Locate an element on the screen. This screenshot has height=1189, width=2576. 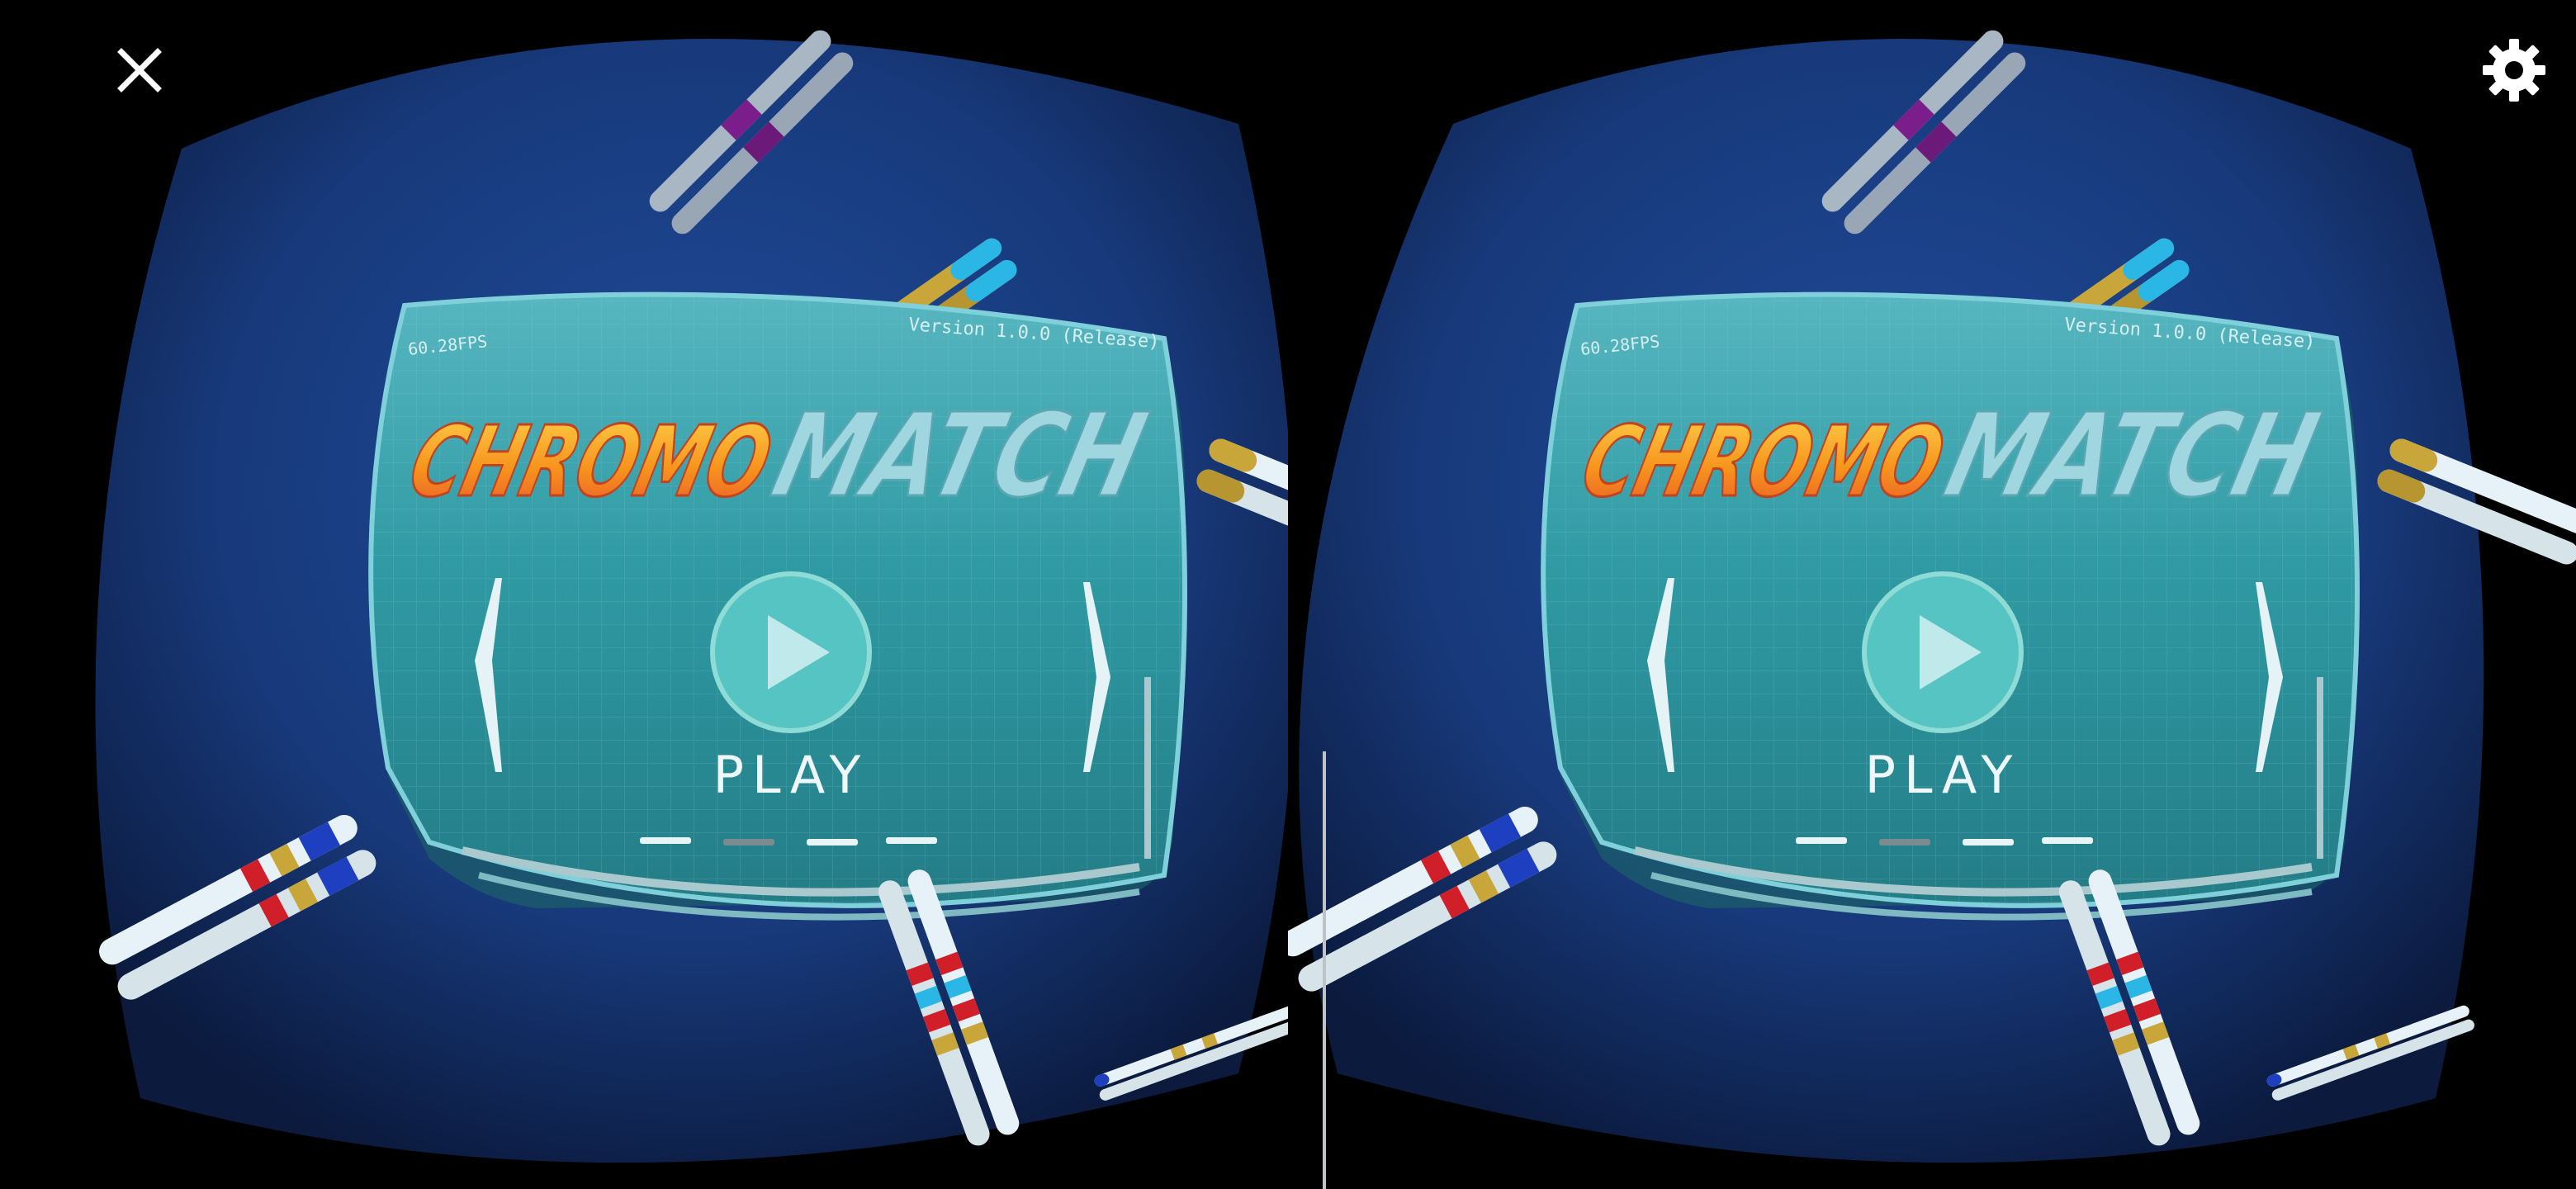
close-icon is located at coordinates (139, 70).